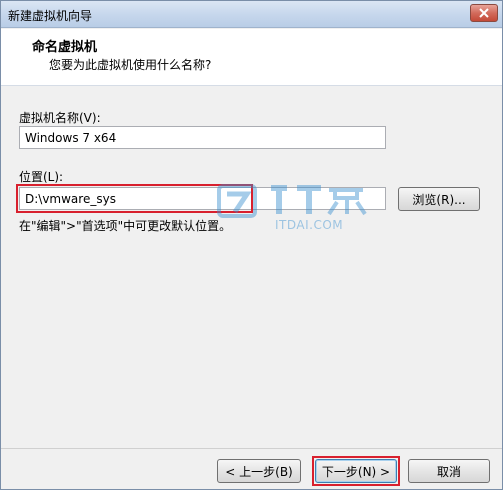 This screenshot has width=503, height=490. Describe the element at coordinates (202, 137) in the screenshot. I see `vm-name-input: Windows 7 x64` at that location.